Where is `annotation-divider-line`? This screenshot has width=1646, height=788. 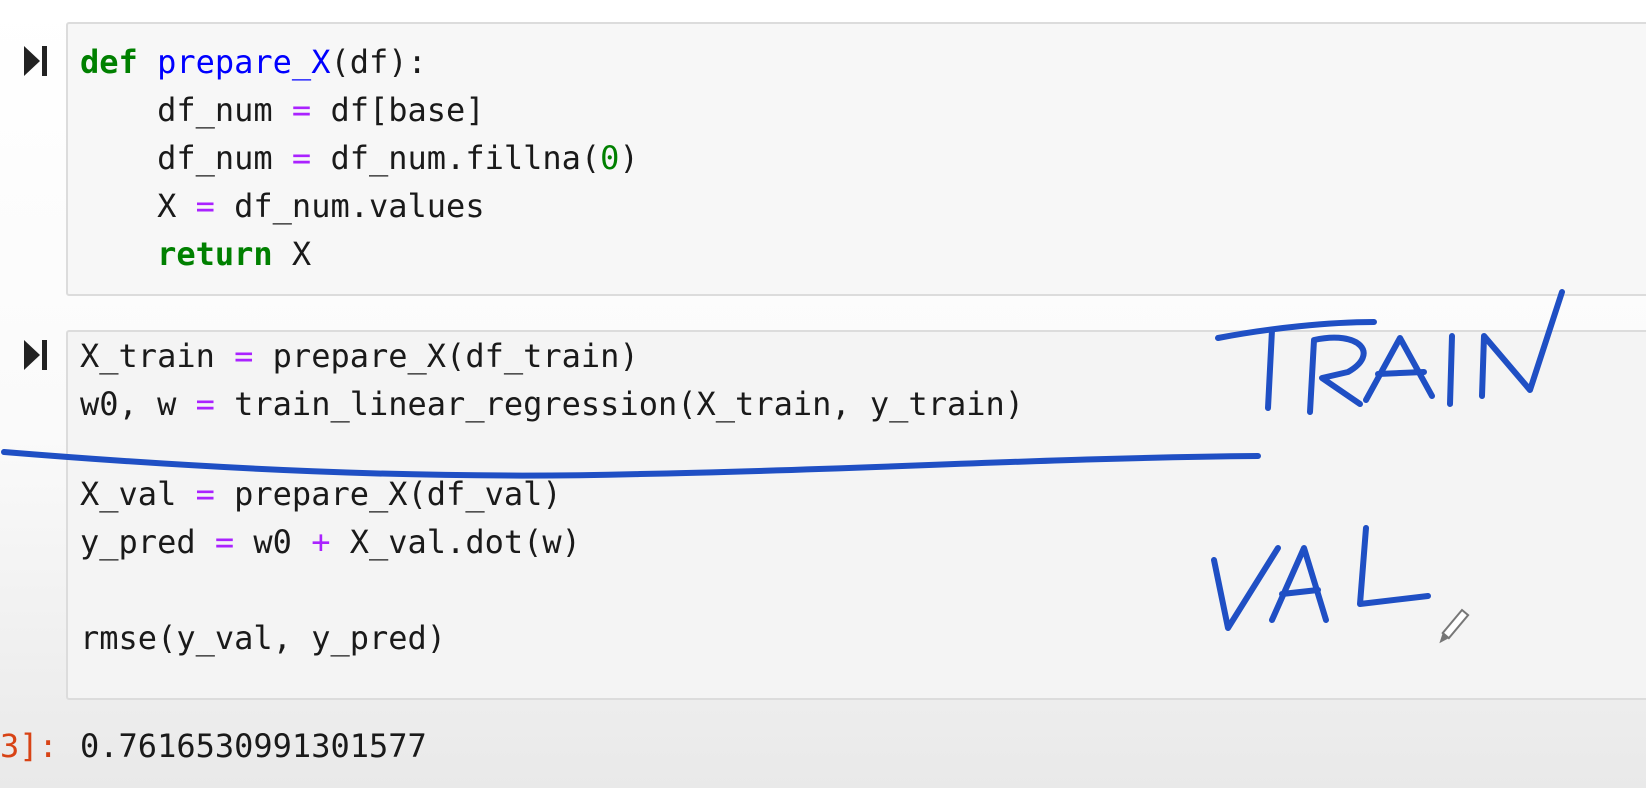
annotation-divider-line is located at coordinates (631, 464).